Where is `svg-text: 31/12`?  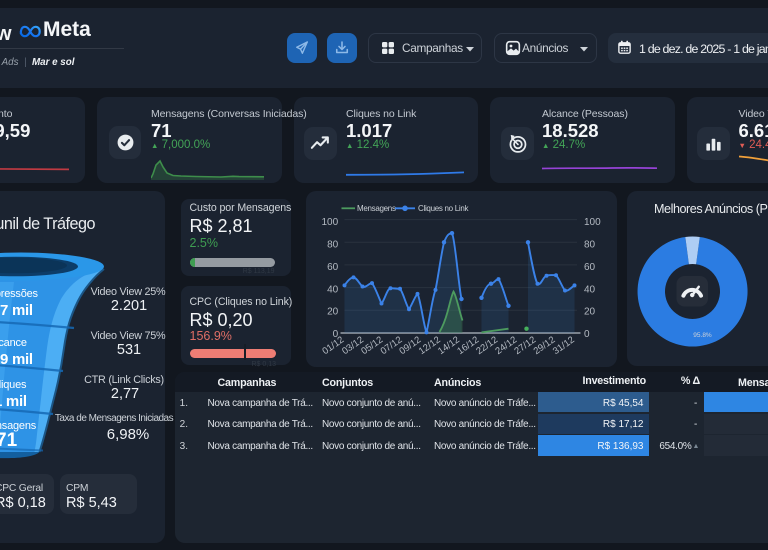
svg-text: 31/12 is located at coordinates (563, 345).